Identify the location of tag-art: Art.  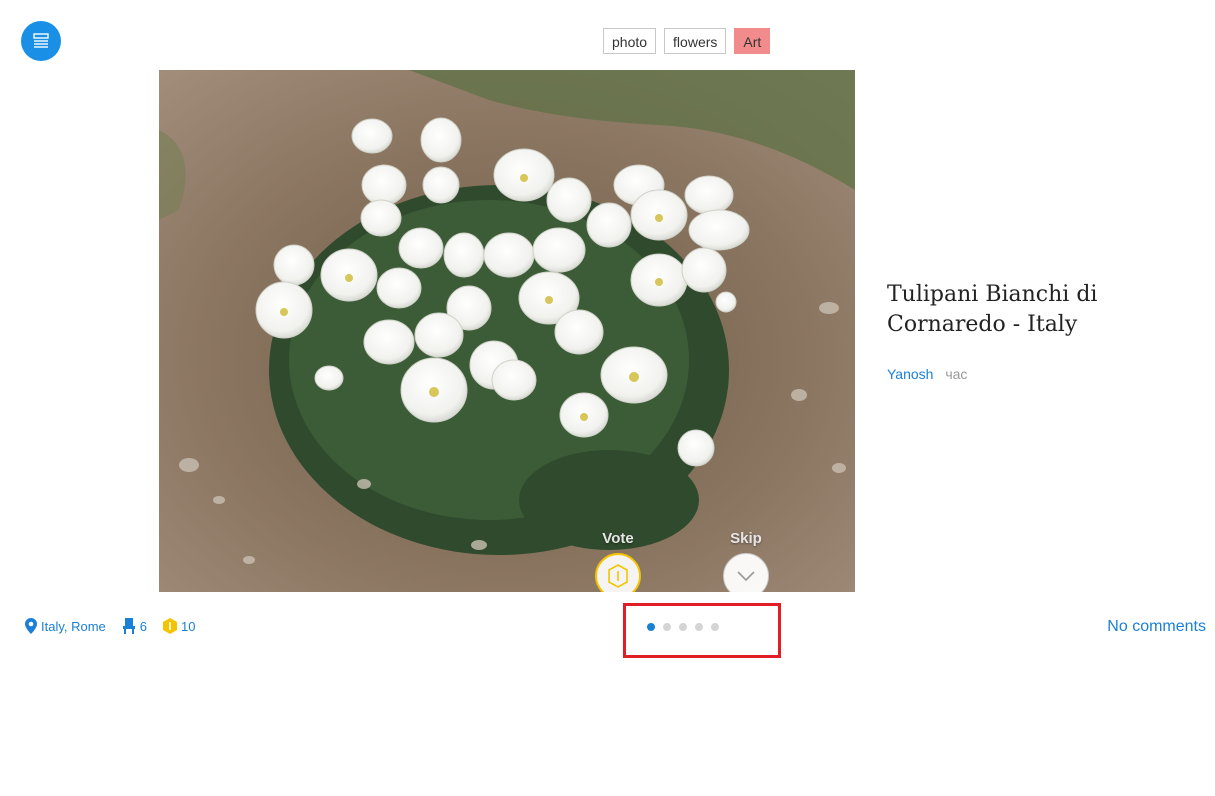
(752, 41).